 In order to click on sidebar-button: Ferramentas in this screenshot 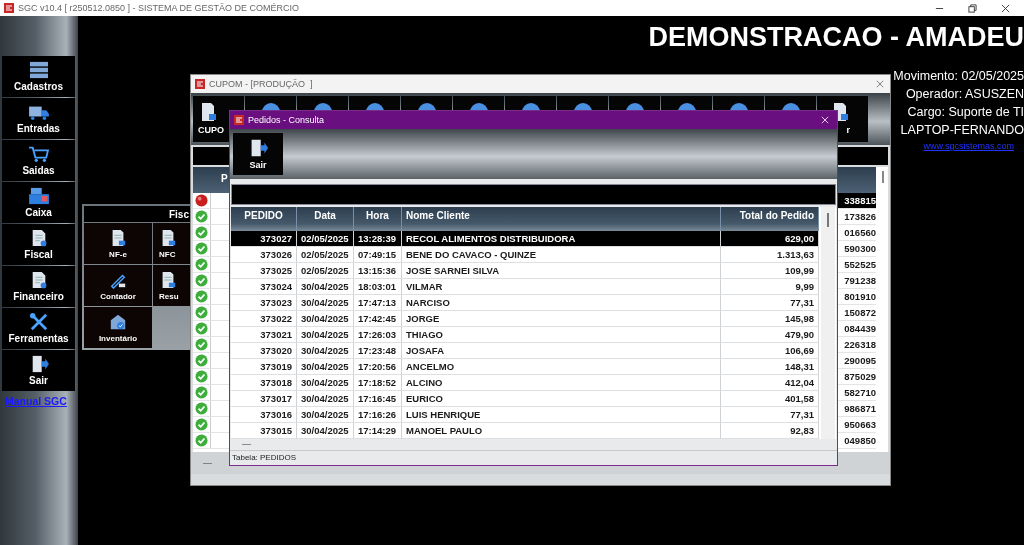, I will do `click(38, 328)`.